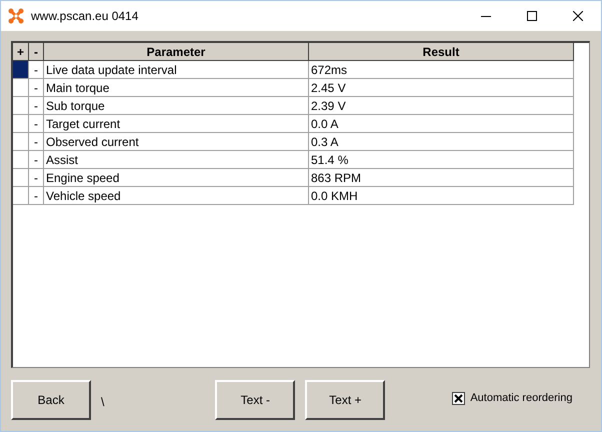  I want to click on table-cell: 0.3 A, so click(441, 142).